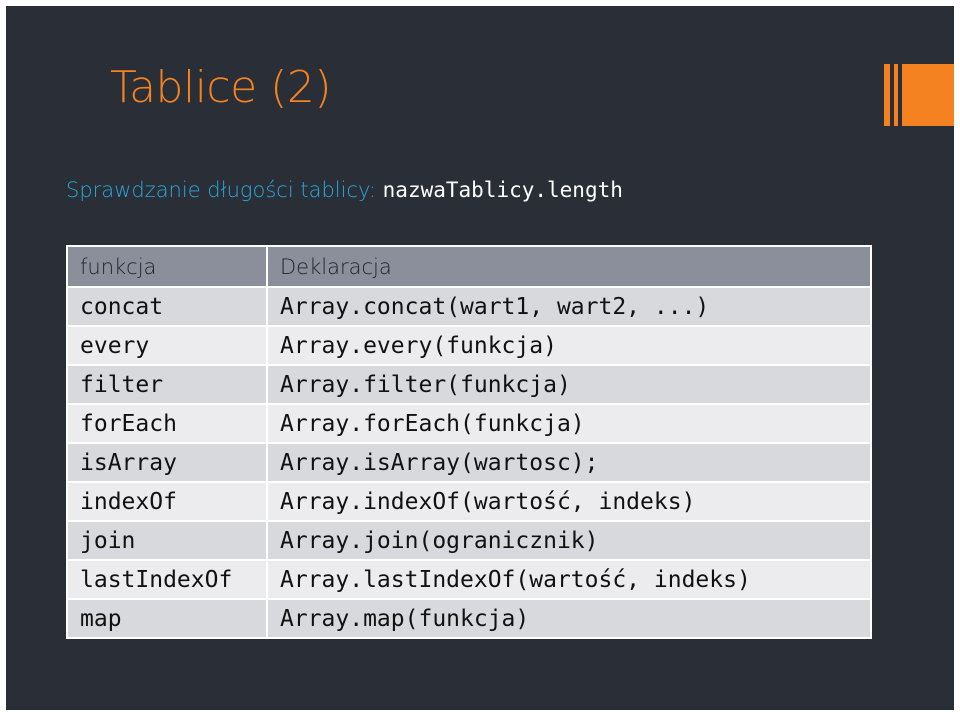 This screenshot has width=960, height=716. I want to click on method-name-cell: join, so click(167, 540).